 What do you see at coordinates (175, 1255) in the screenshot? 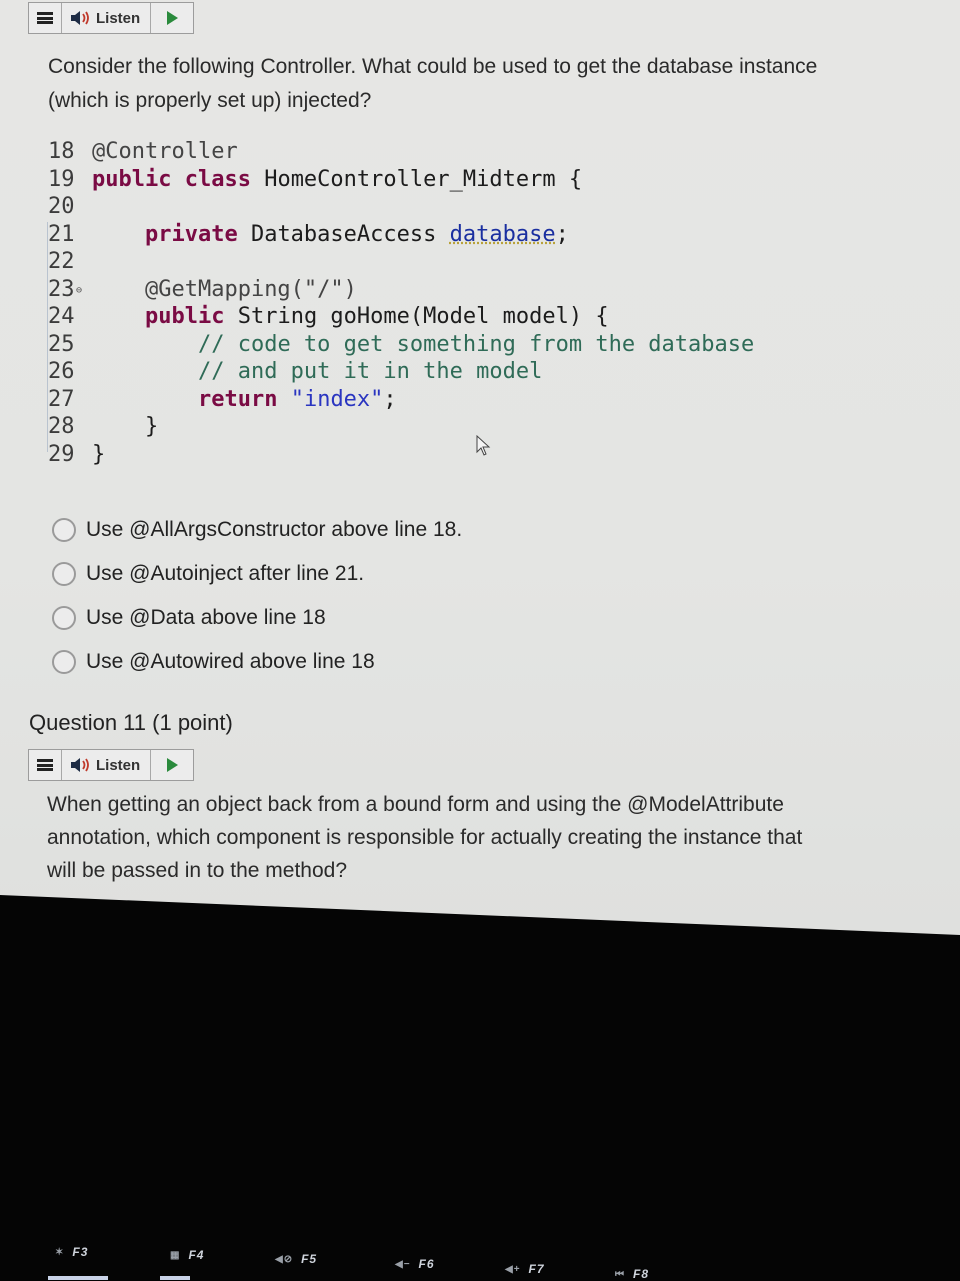
I see `key-symbol-icon: ▦` at bounding box center [175, 1255].